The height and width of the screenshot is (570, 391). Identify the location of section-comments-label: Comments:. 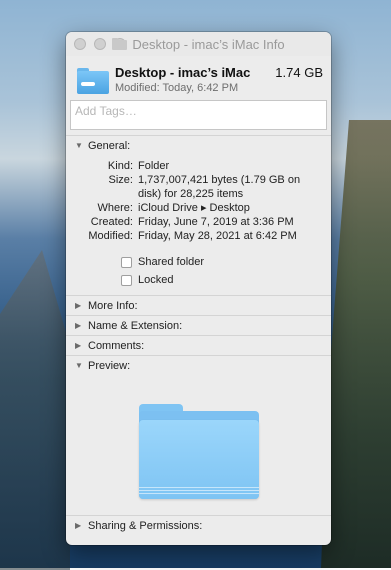
(116, 345).